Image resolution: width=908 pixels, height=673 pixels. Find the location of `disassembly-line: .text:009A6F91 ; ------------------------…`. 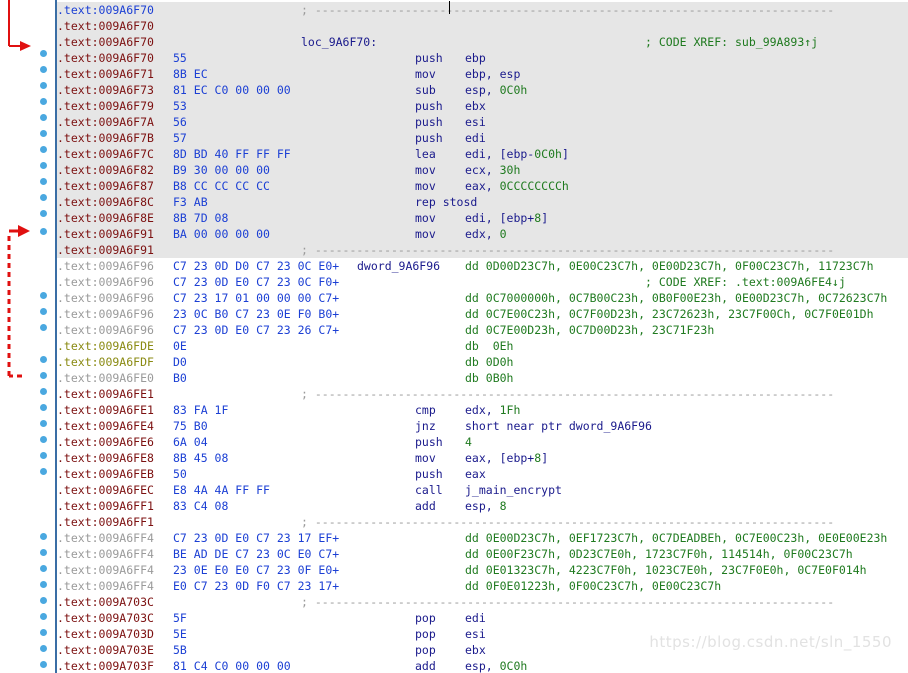

disassembly-line: .text:009A6F91 ; ------------------------… is located at coordinates (482, 250).